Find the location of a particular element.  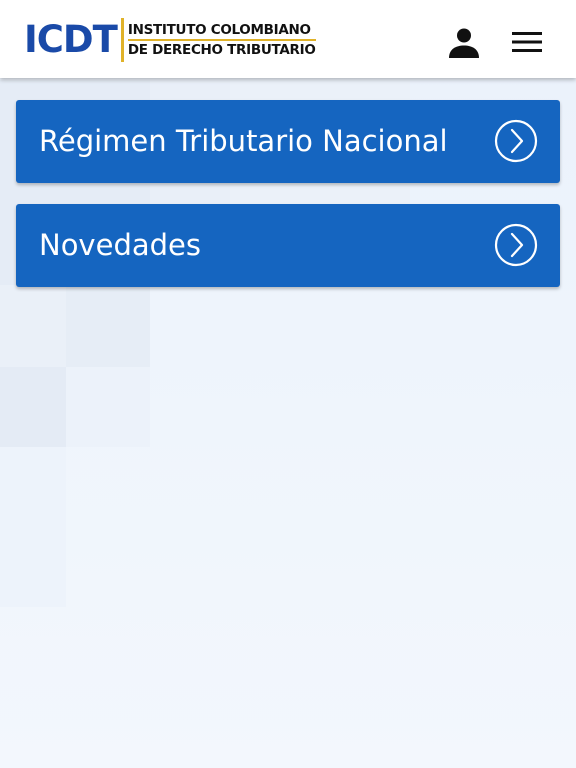

logo-underline is located at coordinates (221, 40).